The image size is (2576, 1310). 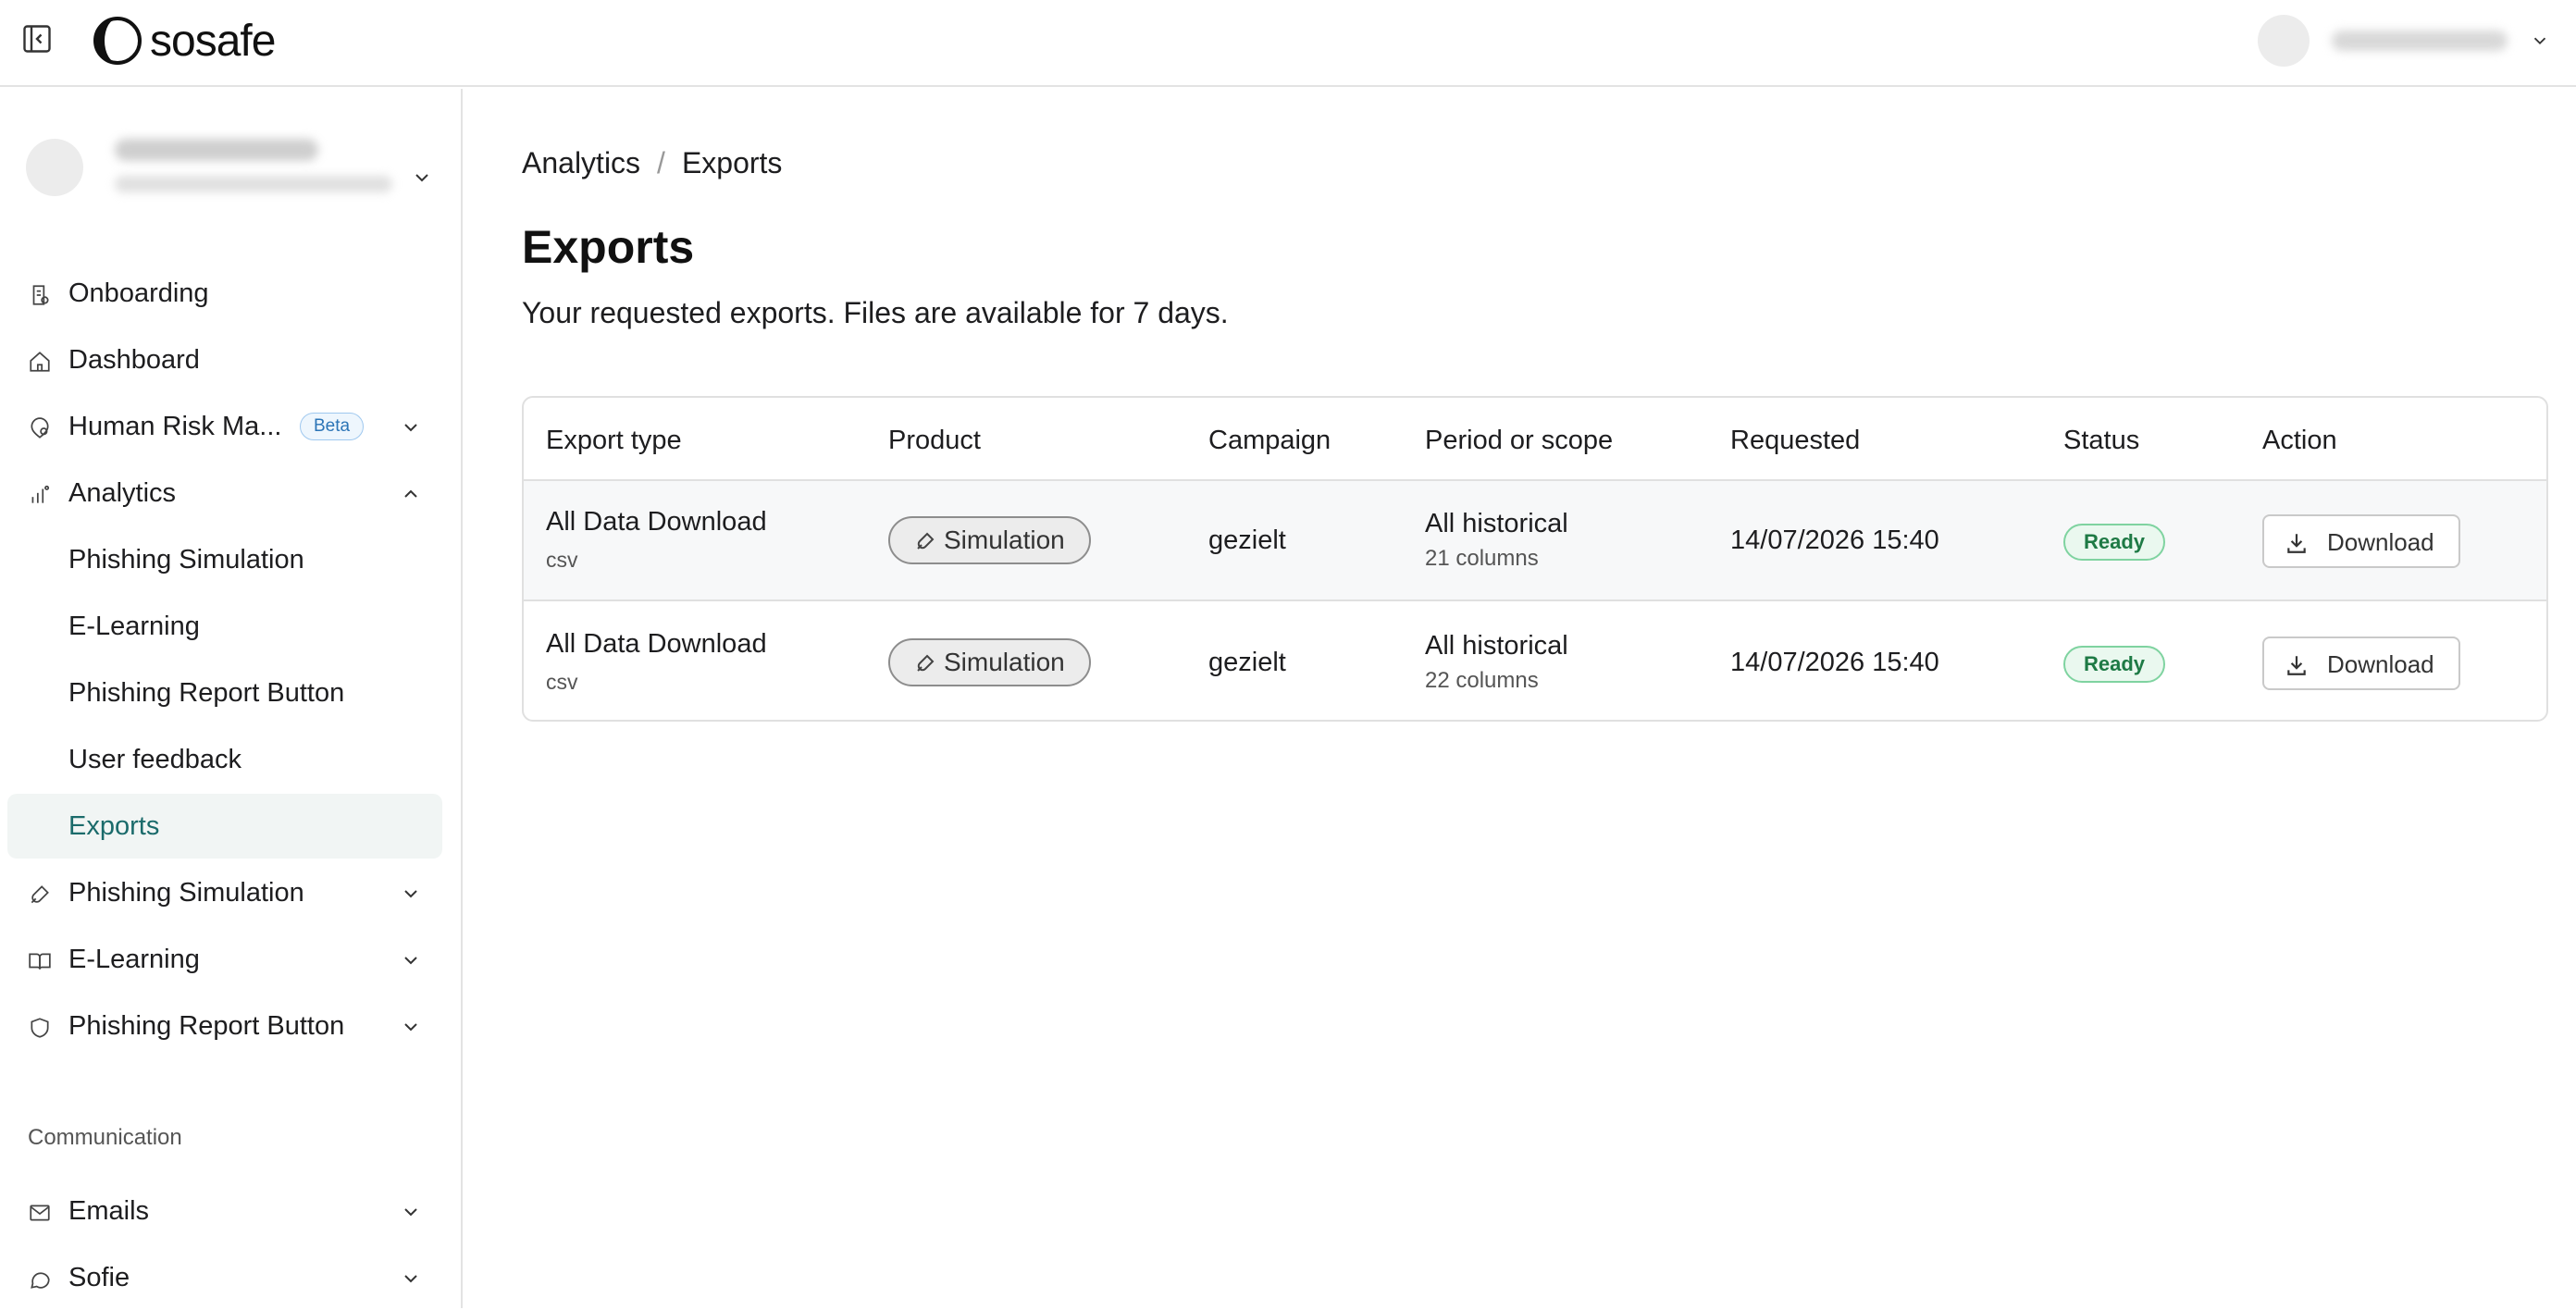 I want to click on brand-name: sosafe, so click(x=213, y=41).